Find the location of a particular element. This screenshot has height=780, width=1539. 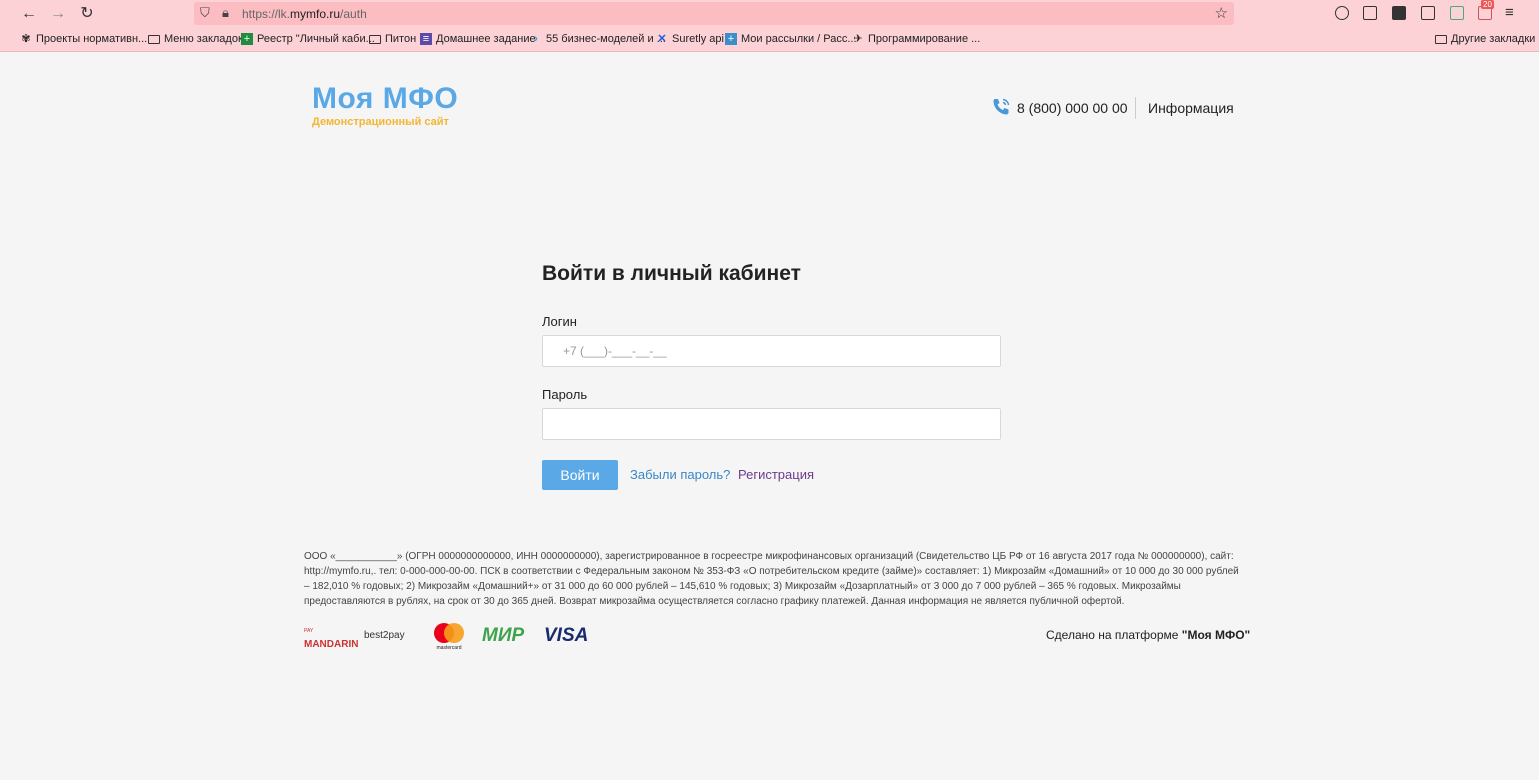

made-on-platform: Сделано на платформе "Моя МФО" is located at coordinates (1148, 635).